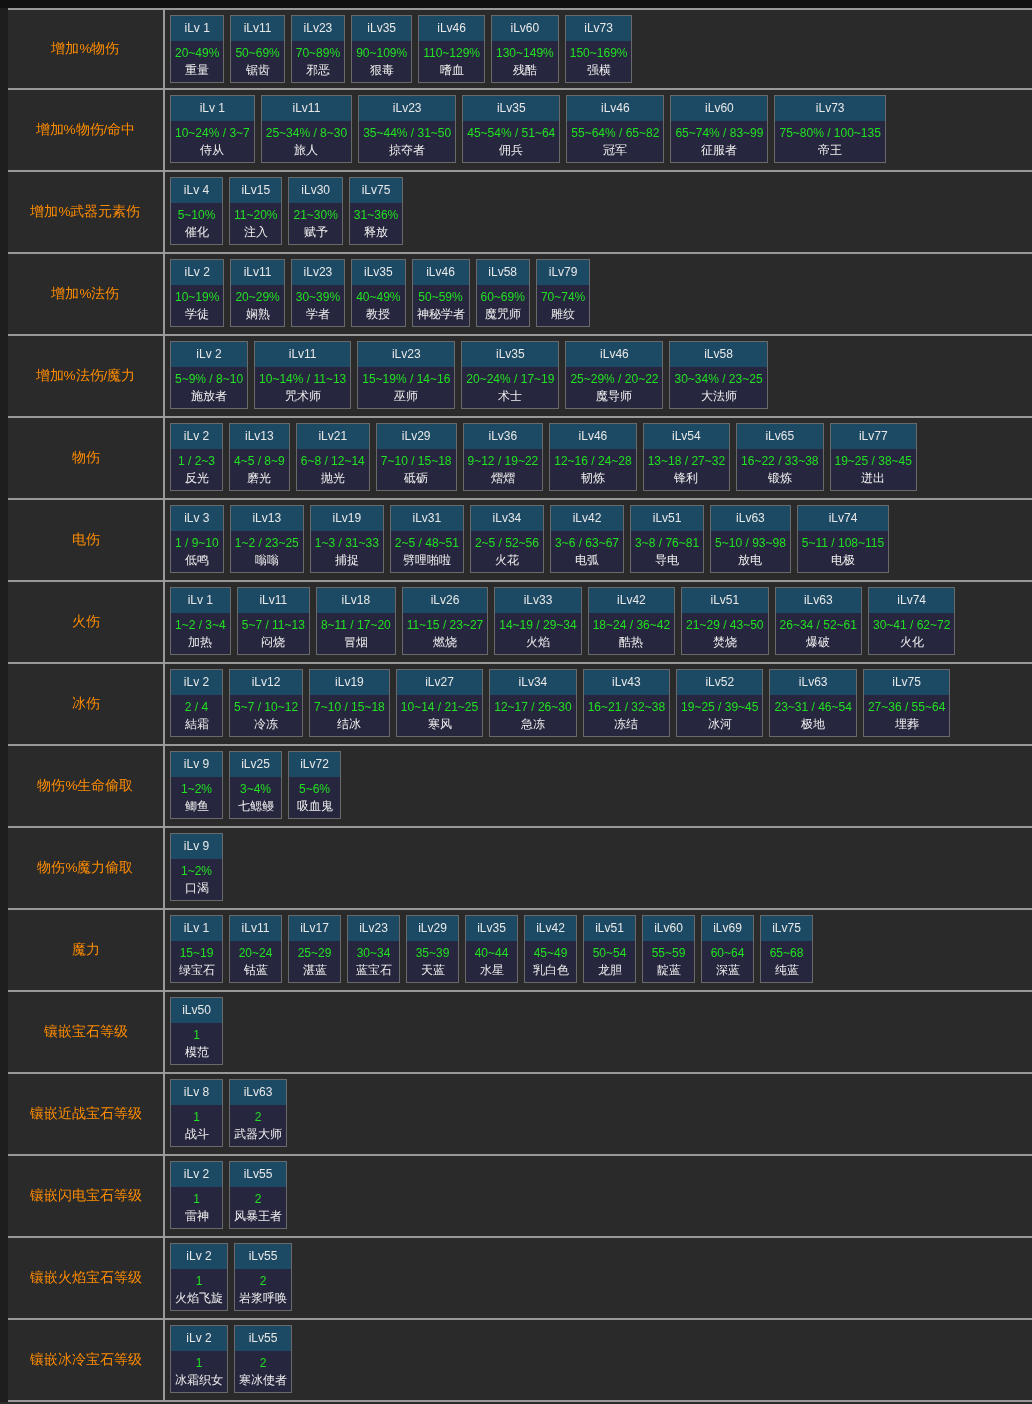 The height and width of the screenshot is (1404, 1032). I want to click on stat-range: 15~19, so click(196, 953).